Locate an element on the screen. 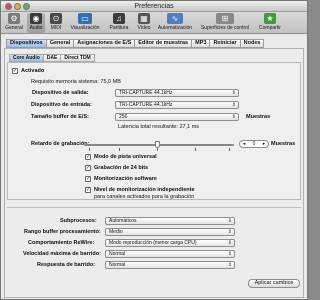 This screenshot has width=320, height=300. driver-subtabs: Core Audio DAE Direct TDM is located at coordinates (52, 58).